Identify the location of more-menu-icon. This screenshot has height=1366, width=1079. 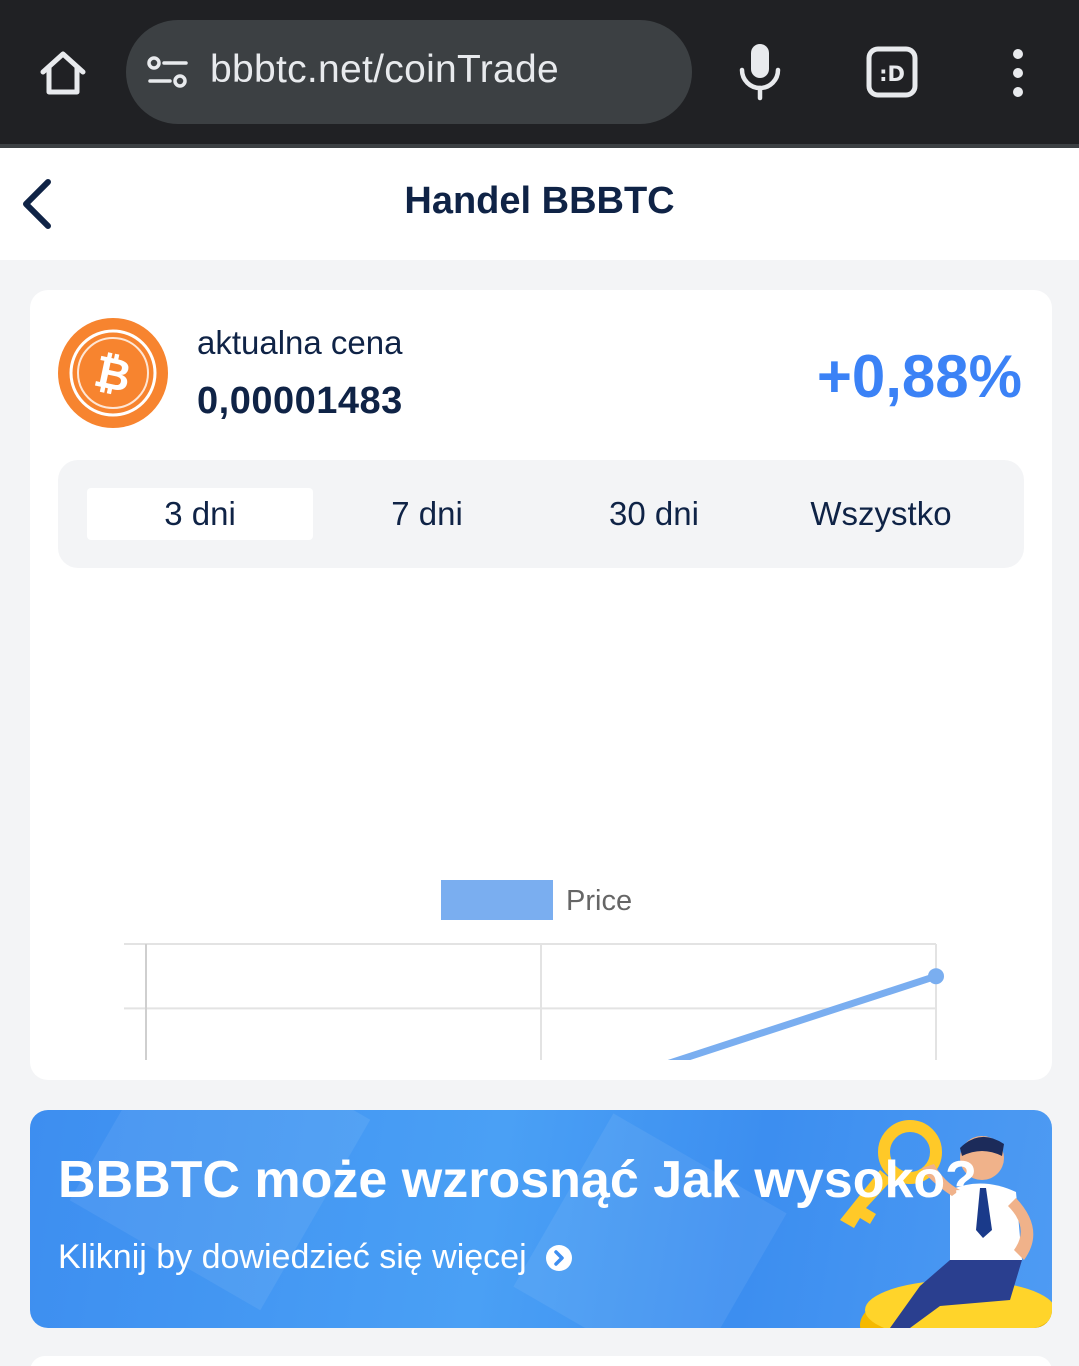
(1018, 73).